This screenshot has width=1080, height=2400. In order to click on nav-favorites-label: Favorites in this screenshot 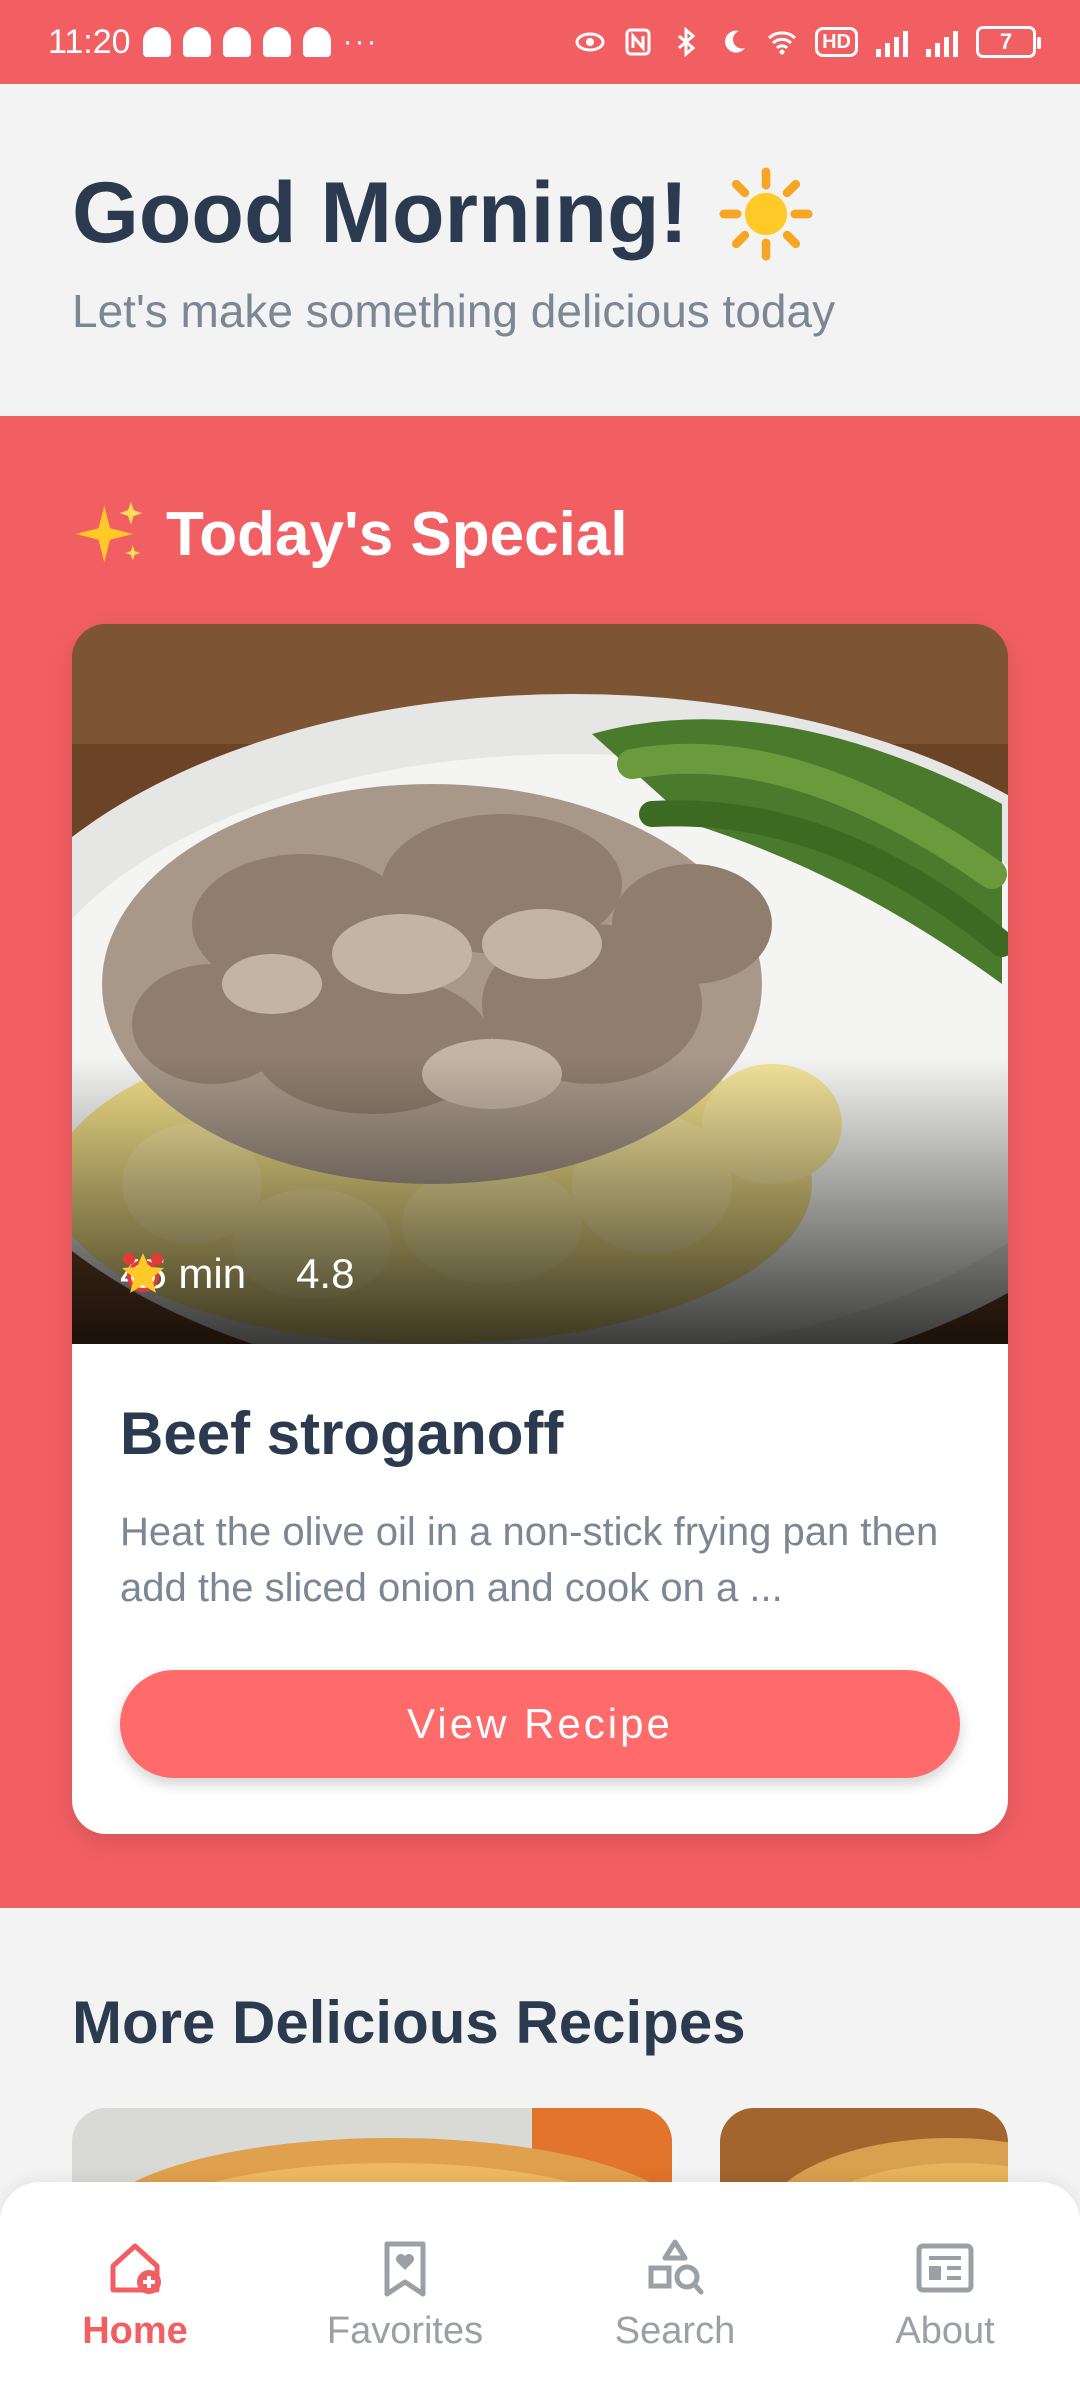, I will do `click(405, 2331)`.